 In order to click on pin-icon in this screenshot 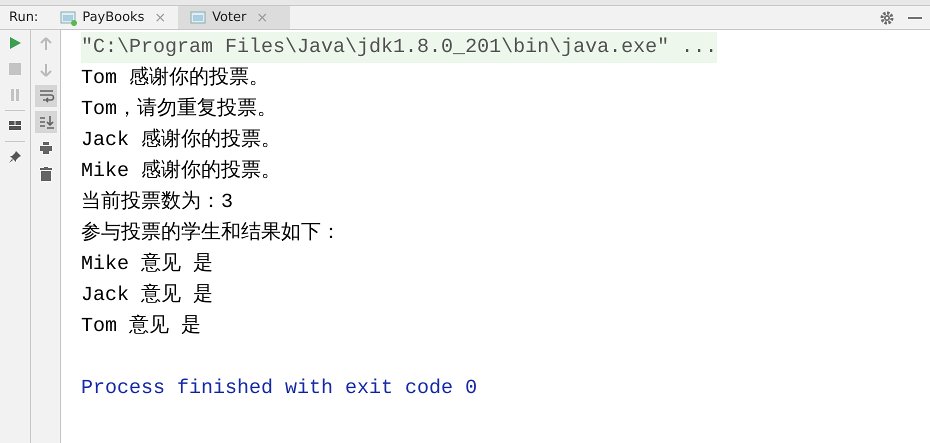, I will do `click(15, 157)`.